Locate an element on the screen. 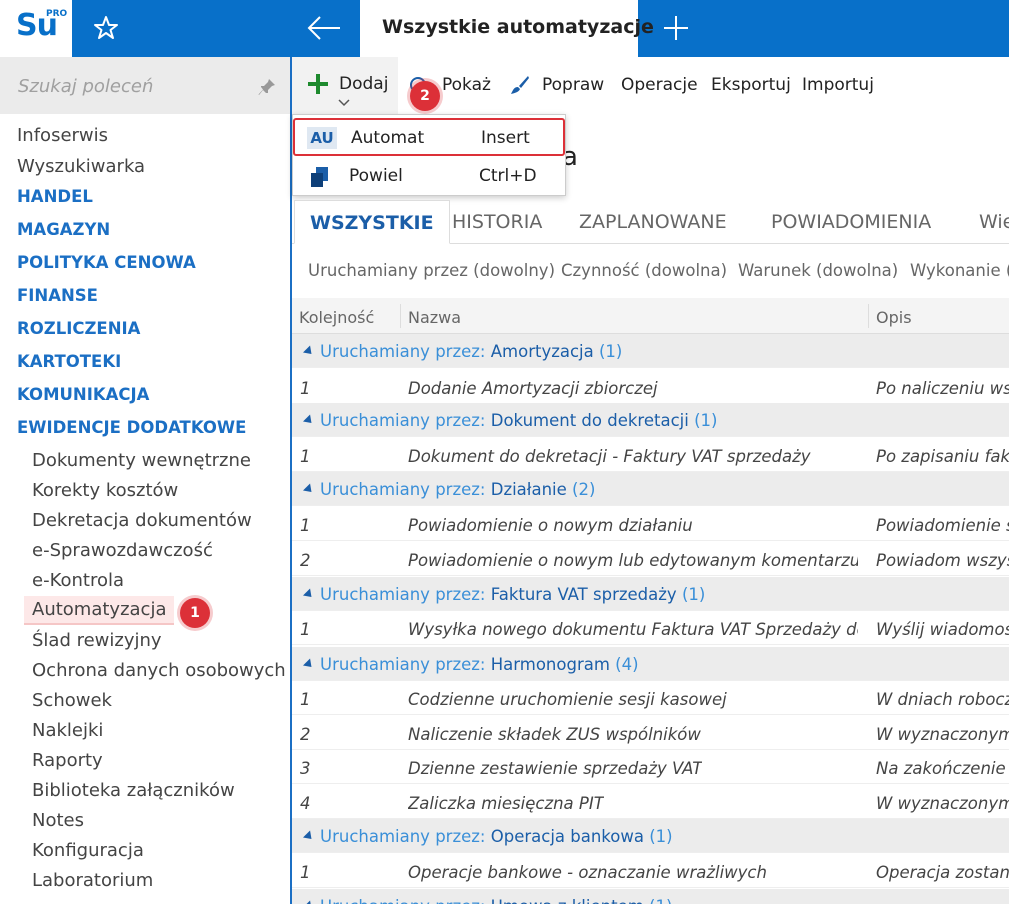  pin-icon is located at coordinates (267, 87).